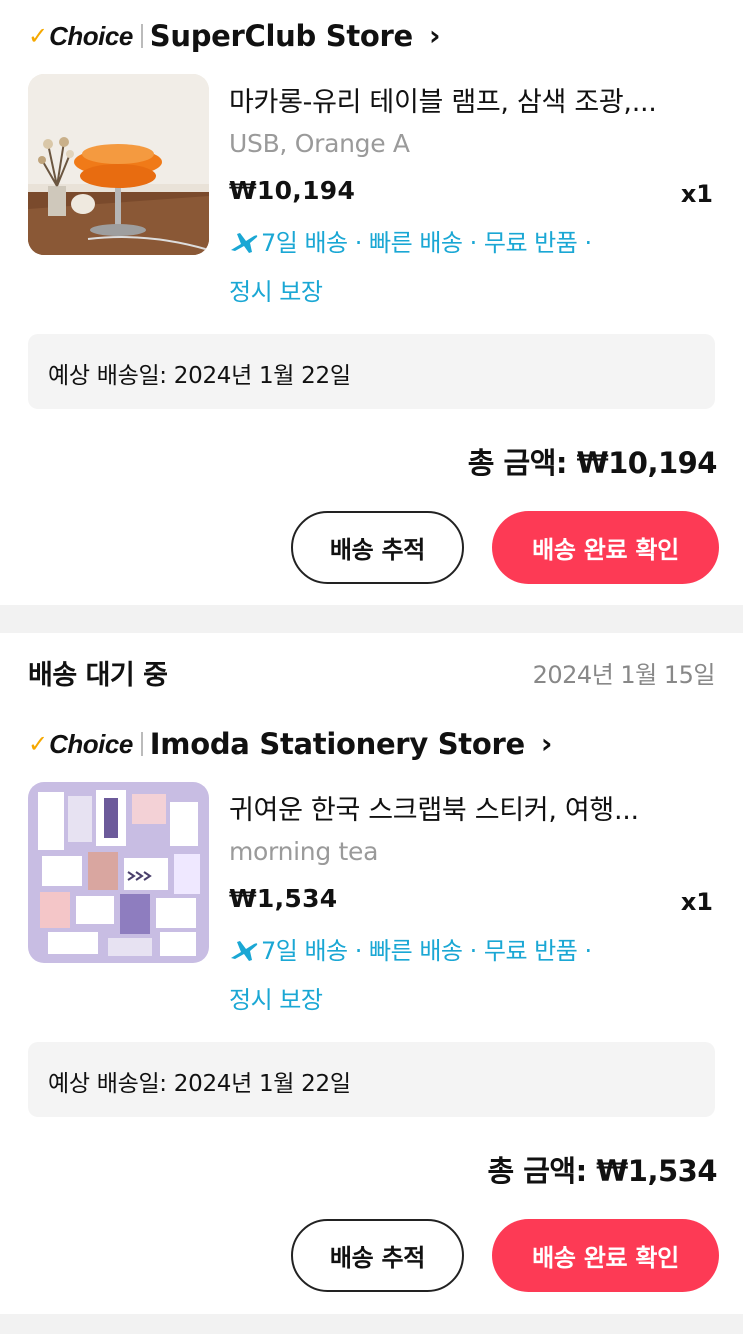  Describe the element at coordinates (647, 463) in the screenshot. I see `total-value: ₩10,194` at that location.